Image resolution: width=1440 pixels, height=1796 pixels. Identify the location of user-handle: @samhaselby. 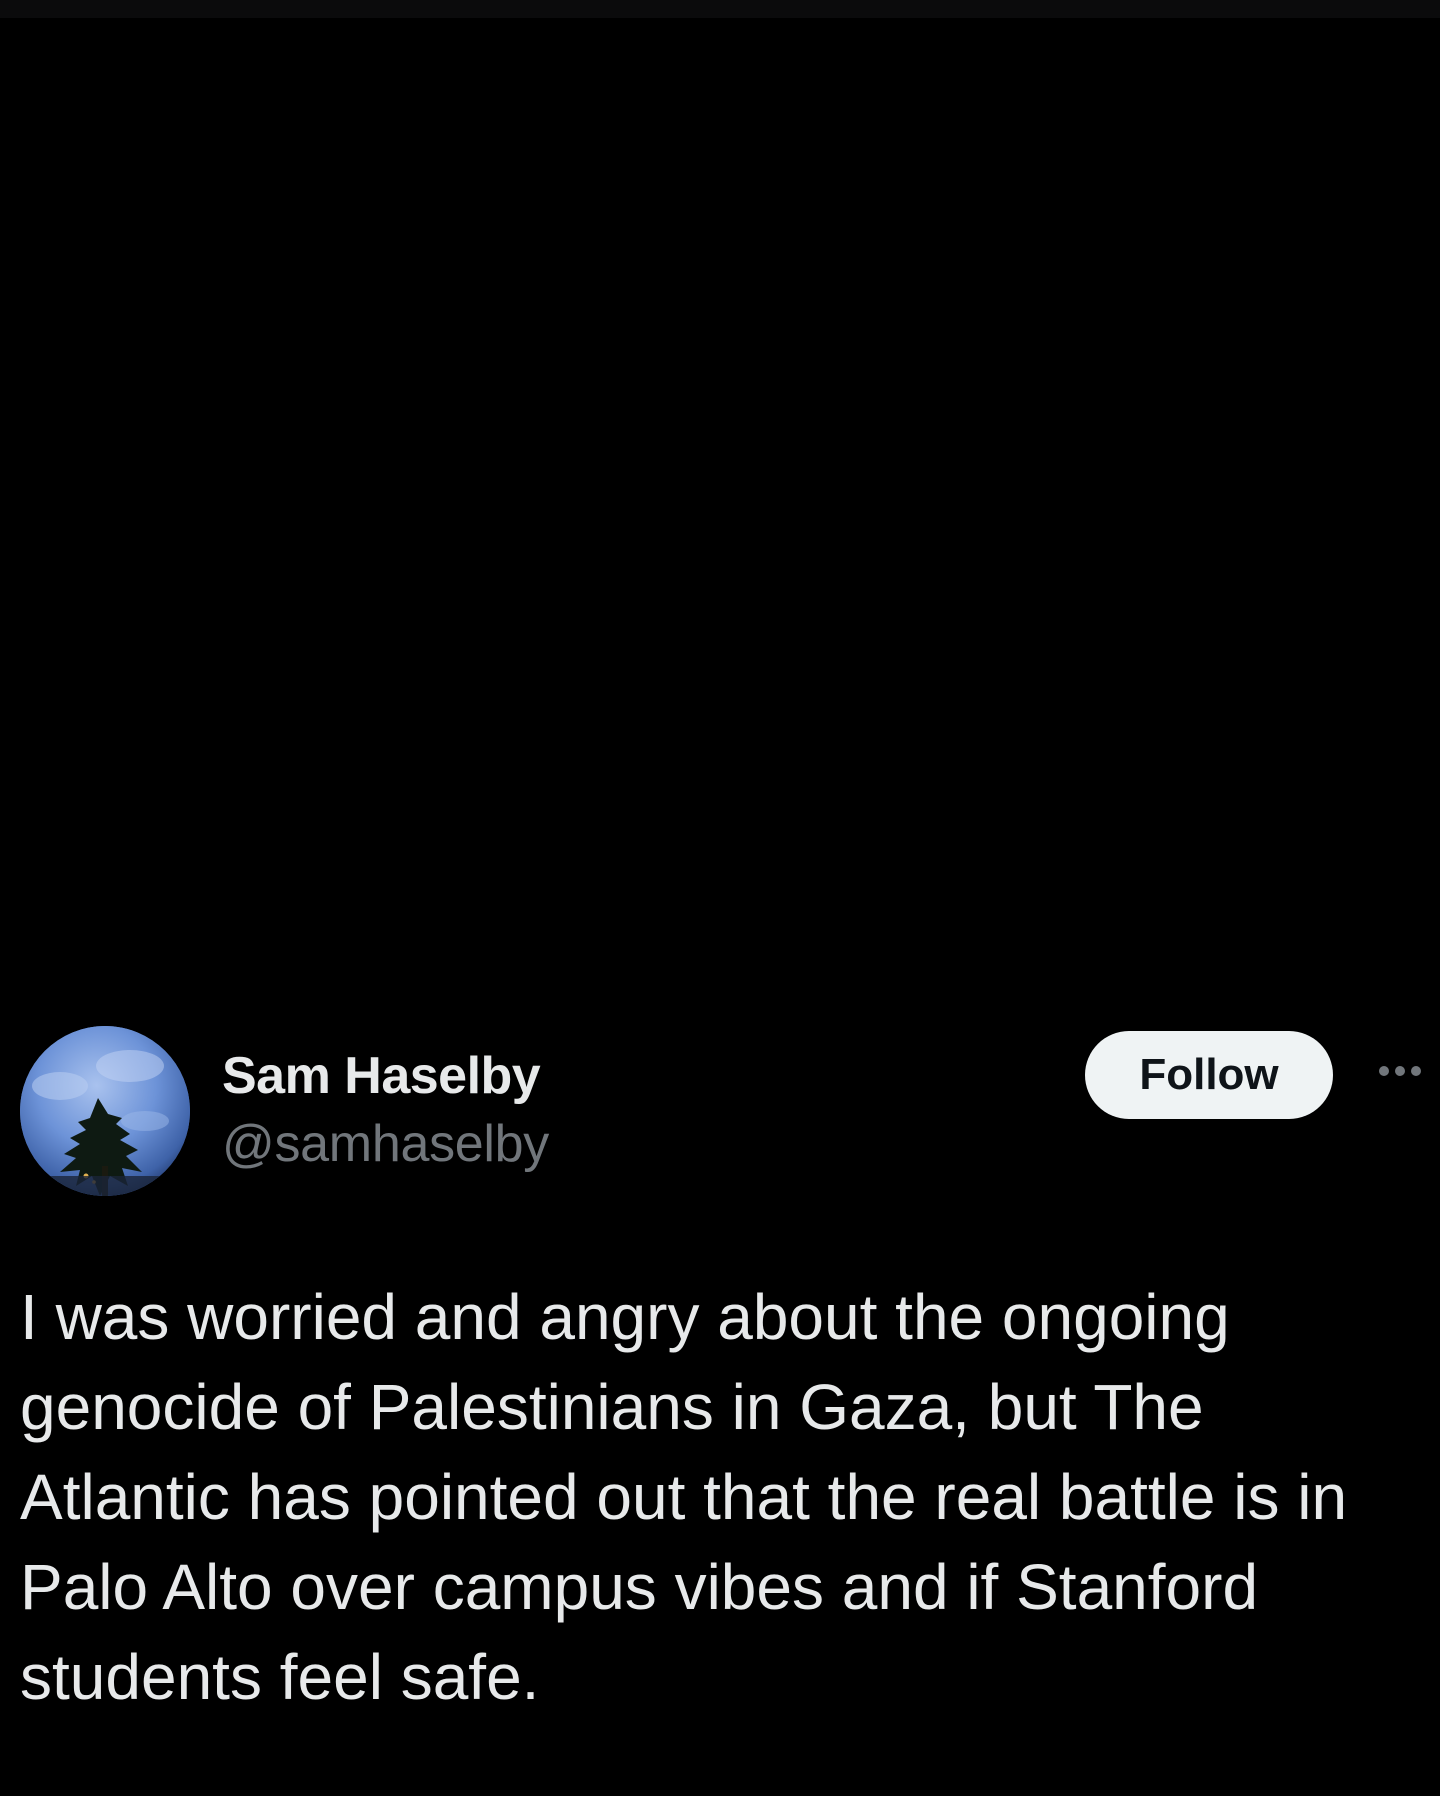
(385, 1144).